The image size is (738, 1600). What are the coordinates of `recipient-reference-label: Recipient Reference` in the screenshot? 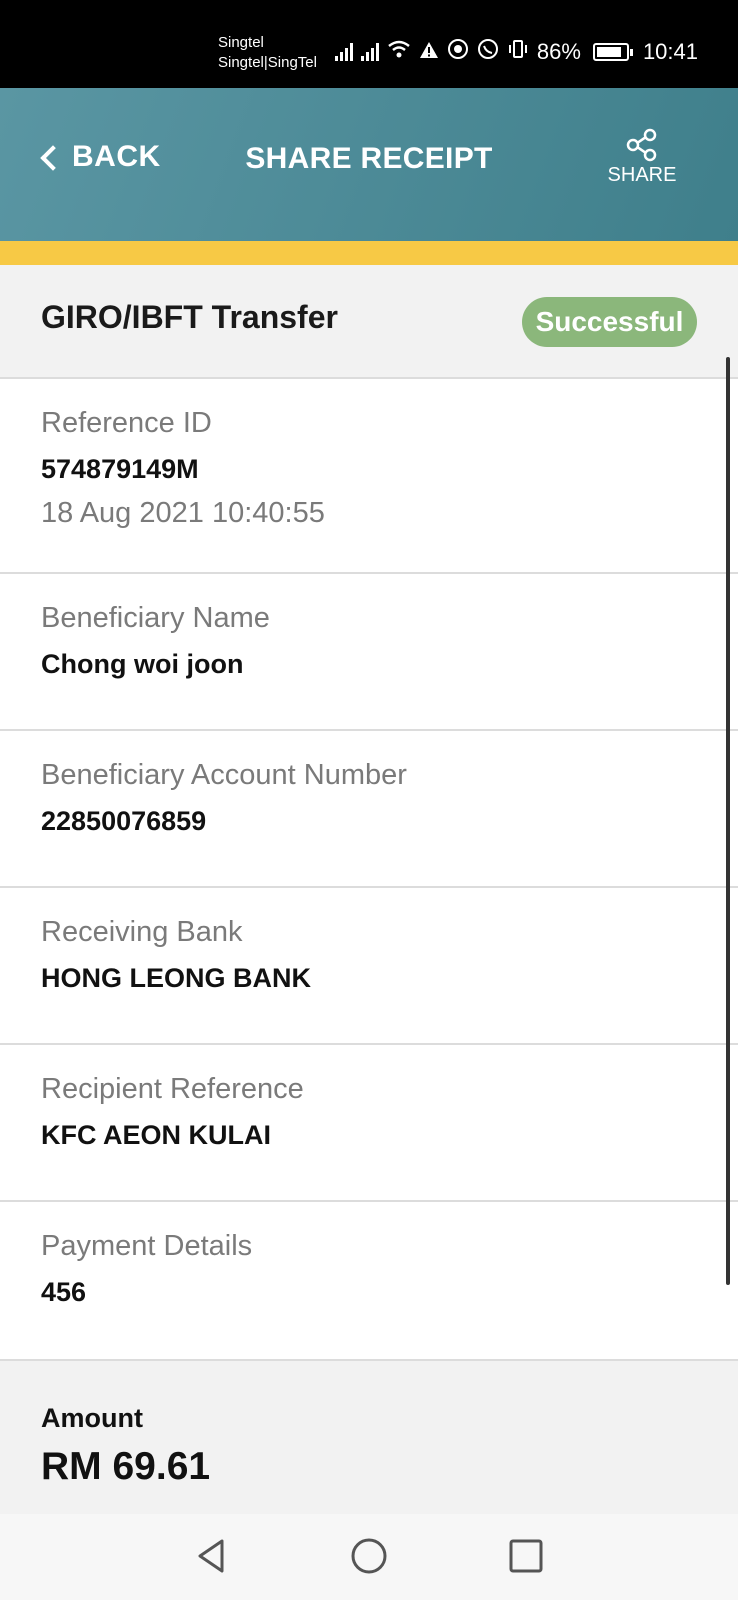 It's located at (172, 1089).